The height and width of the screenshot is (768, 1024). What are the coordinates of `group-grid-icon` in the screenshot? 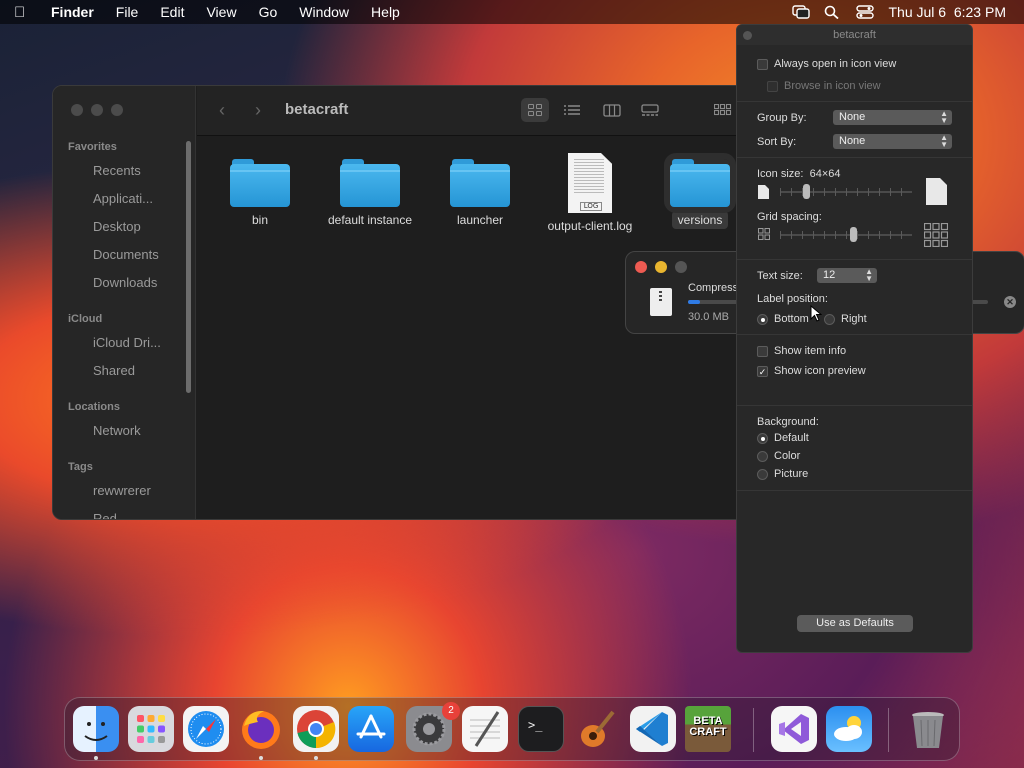 It's located at (723, 110).